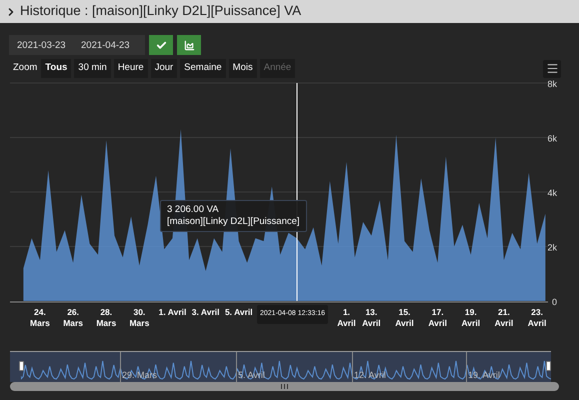  I want to click on tooltip-series: [maison][Linky D2L][Puissance], so click(233, 222).